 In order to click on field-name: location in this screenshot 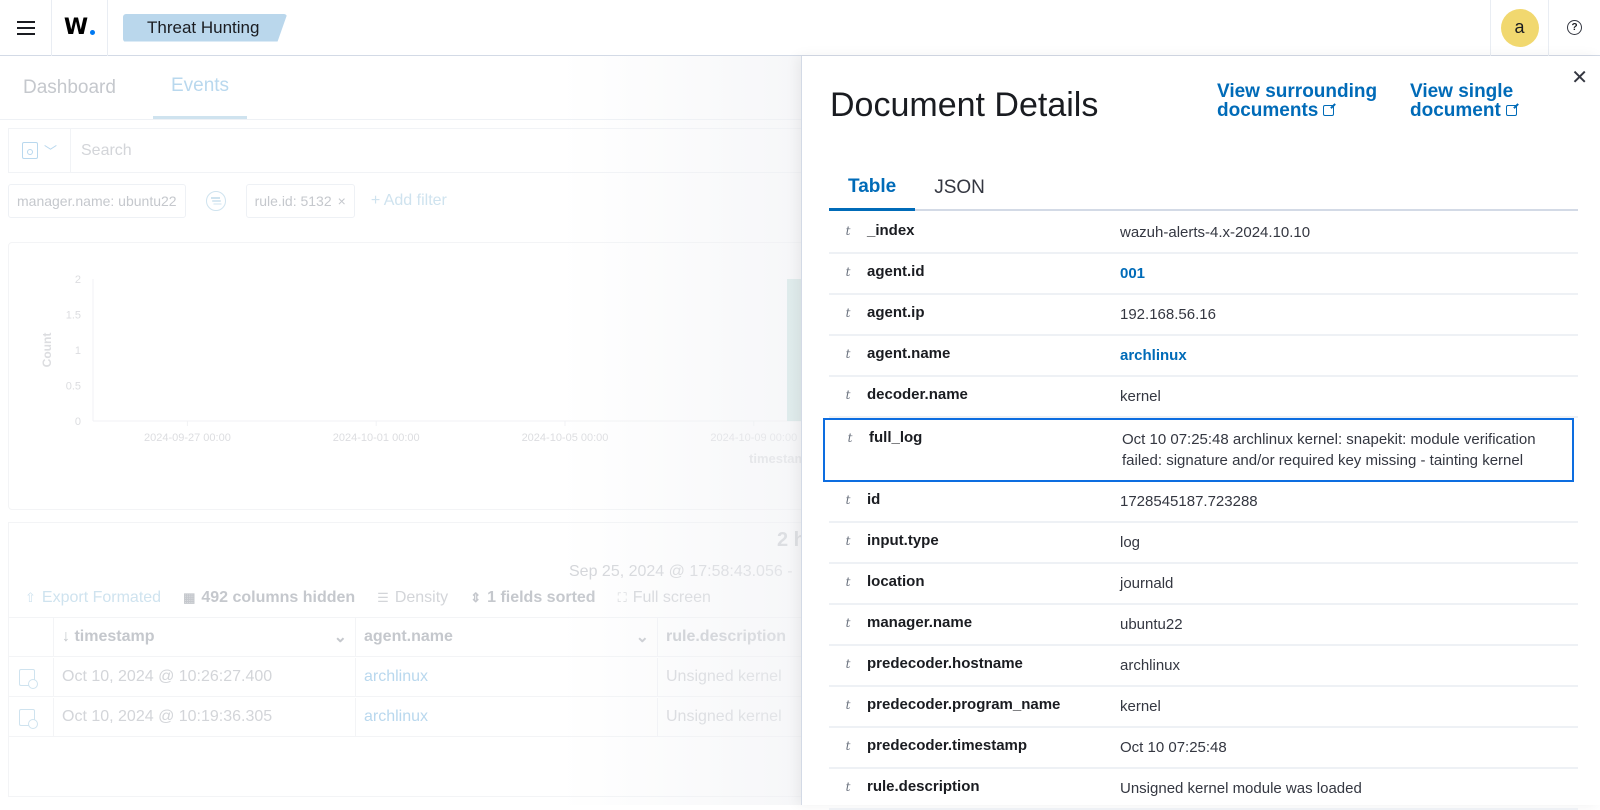, I will do `click(896, 581)`.